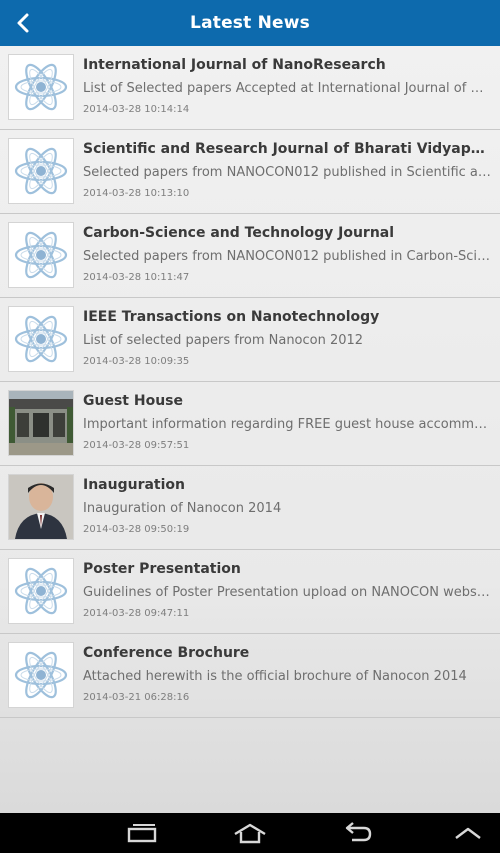  I want to click on person-photo-thumbnail, so click(41, 507).